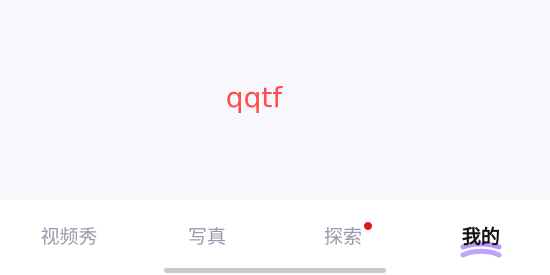 The height and width of the screenshot is (275, 550). Describe the element at coordinates (275, 270) in the screenshot. I see `home-indicator` at that location.